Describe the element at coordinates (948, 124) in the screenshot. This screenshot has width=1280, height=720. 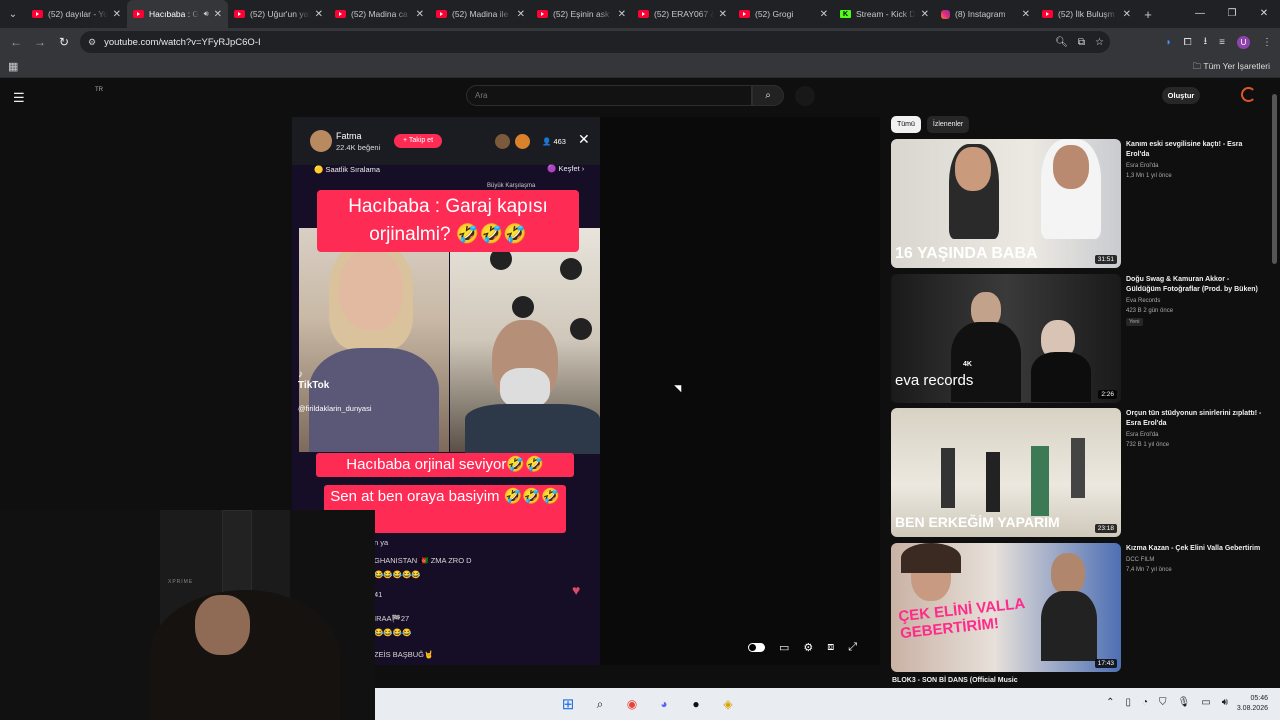
I see `chip-watched: İzlenenler` at that location.